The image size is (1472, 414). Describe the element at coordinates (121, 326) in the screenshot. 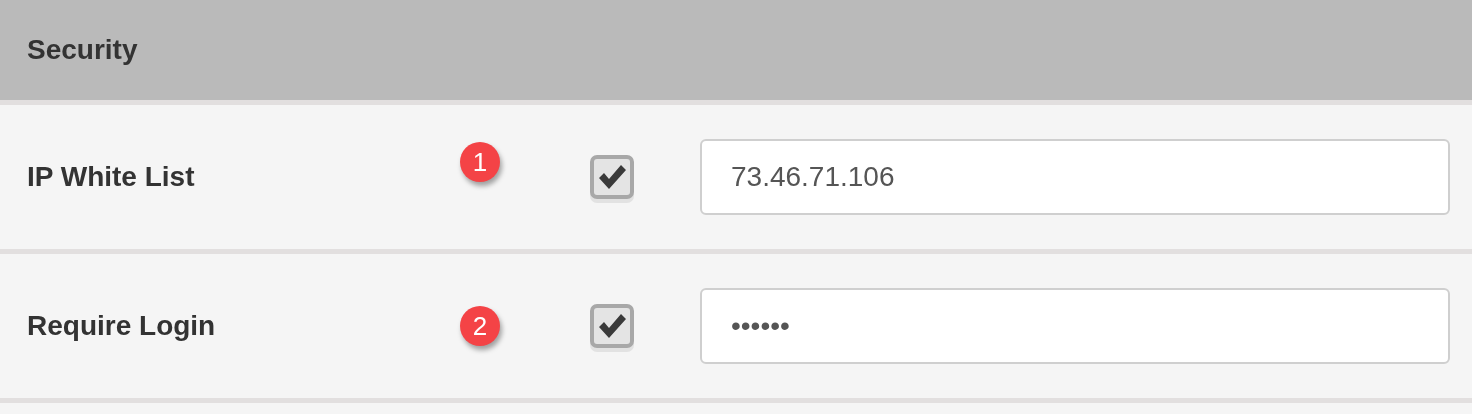

I see `field-label: Require Login` at that location.